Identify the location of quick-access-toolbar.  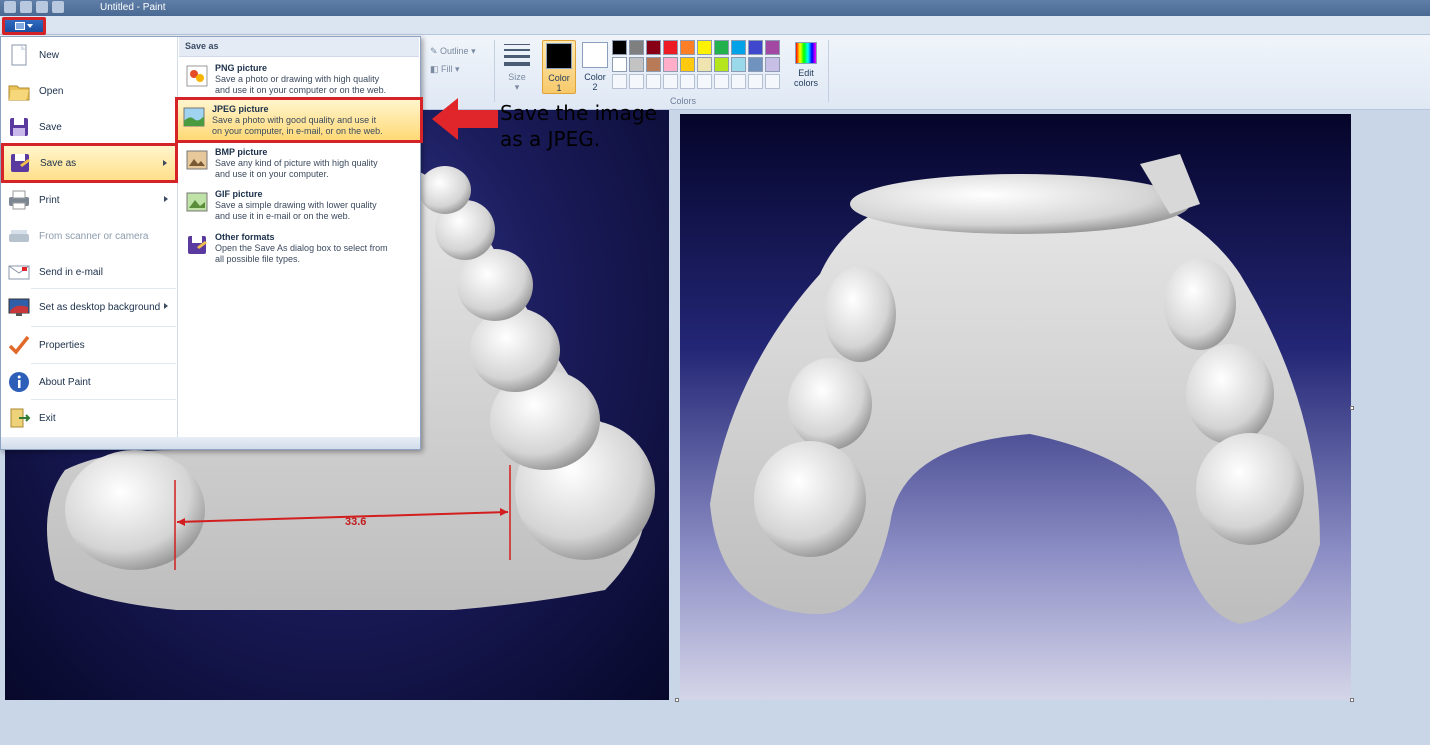
(34, 7).